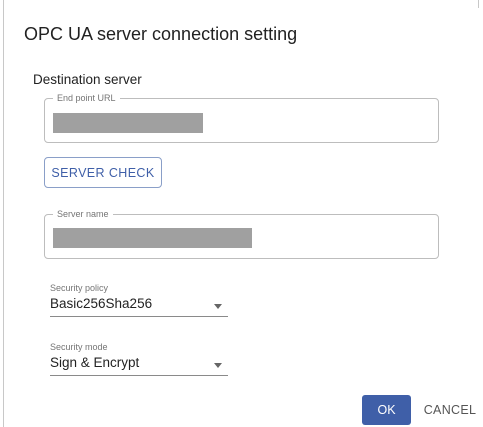 Image resolution: width=483 pixels, height=427 pixels. I want to click on ok-button: OK, so click(386, 410).